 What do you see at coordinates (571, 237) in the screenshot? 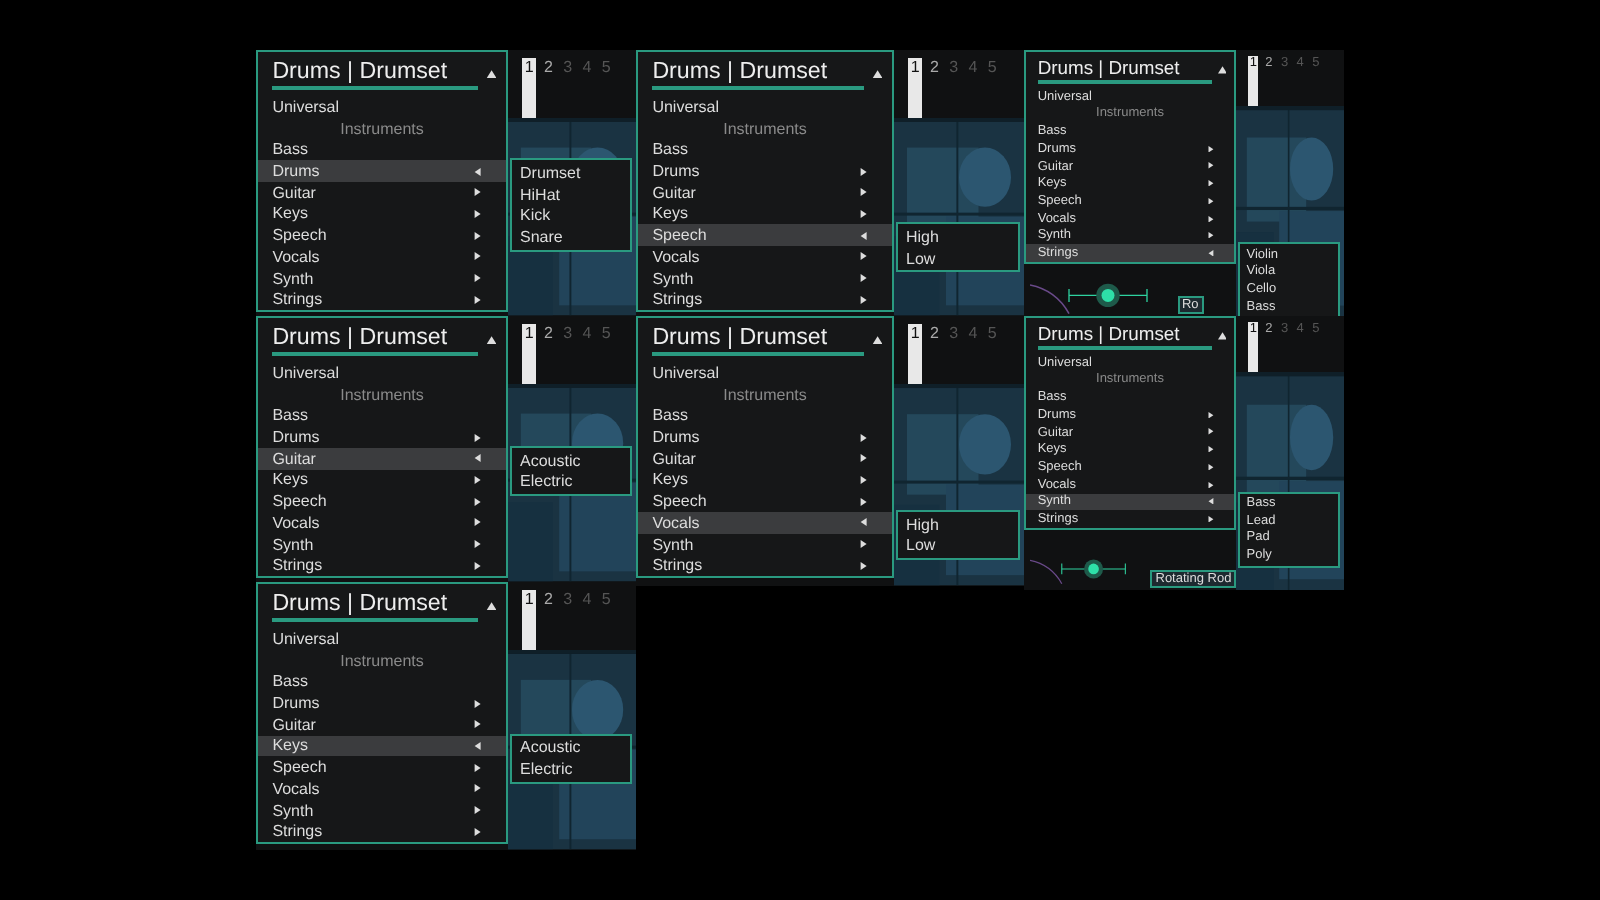
I see `submenu-item: Snare` at bounding box center [571, 237].